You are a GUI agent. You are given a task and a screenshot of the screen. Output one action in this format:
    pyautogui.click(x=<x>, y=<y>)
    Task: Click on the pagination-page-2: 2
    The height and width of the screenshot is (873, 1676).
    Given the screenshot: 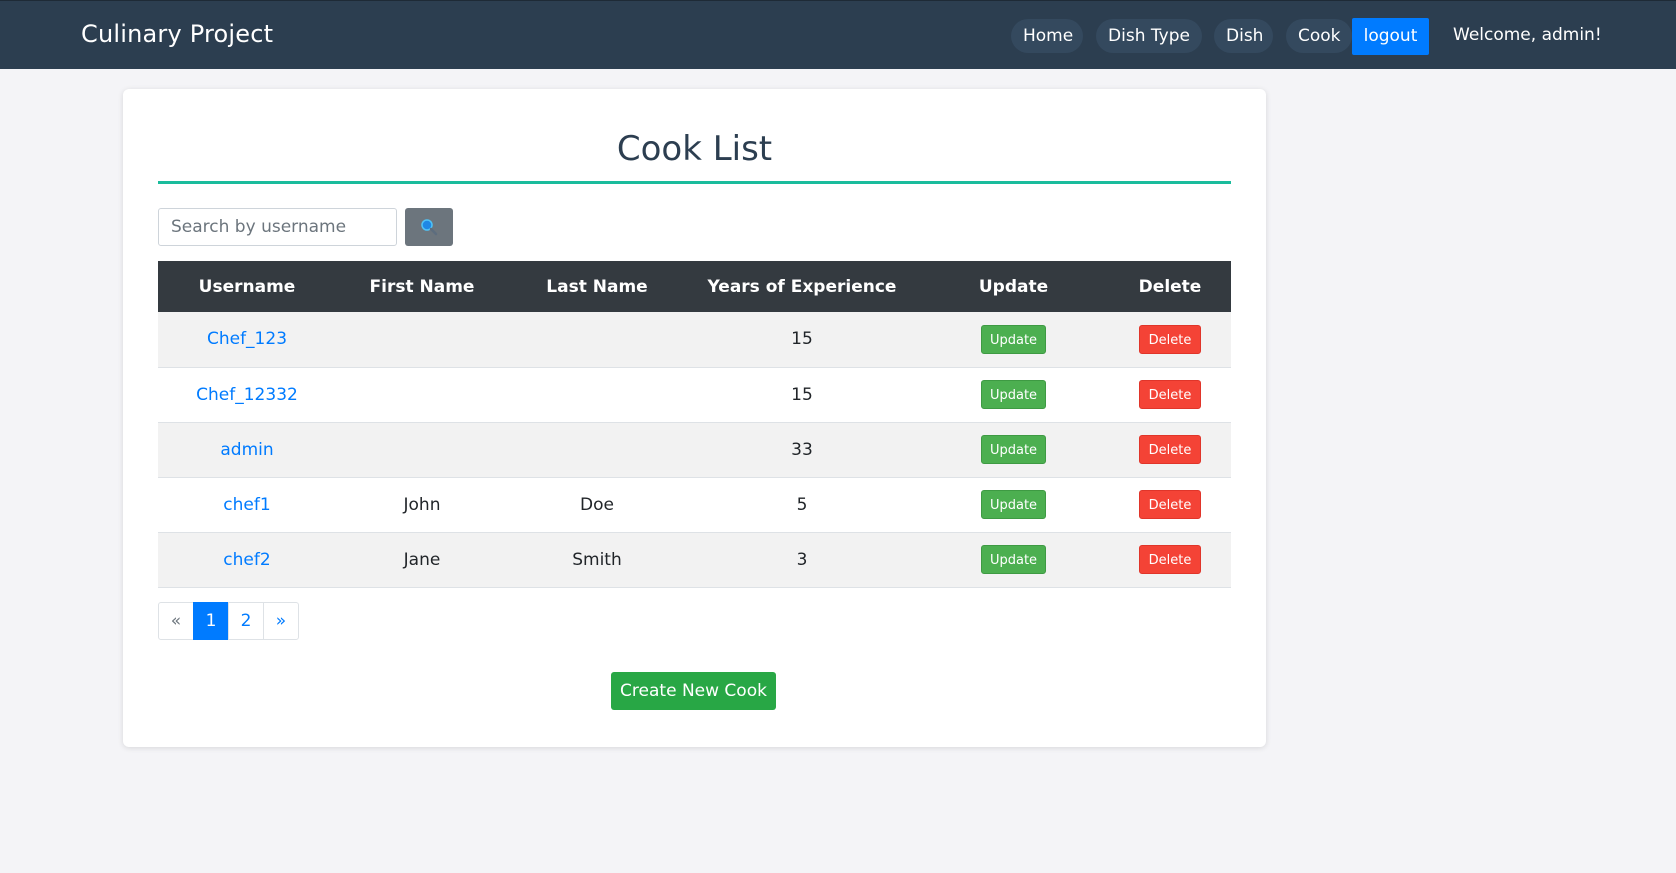 What is the action you would take?
    pyautogui.click(x=246, y=621)
    